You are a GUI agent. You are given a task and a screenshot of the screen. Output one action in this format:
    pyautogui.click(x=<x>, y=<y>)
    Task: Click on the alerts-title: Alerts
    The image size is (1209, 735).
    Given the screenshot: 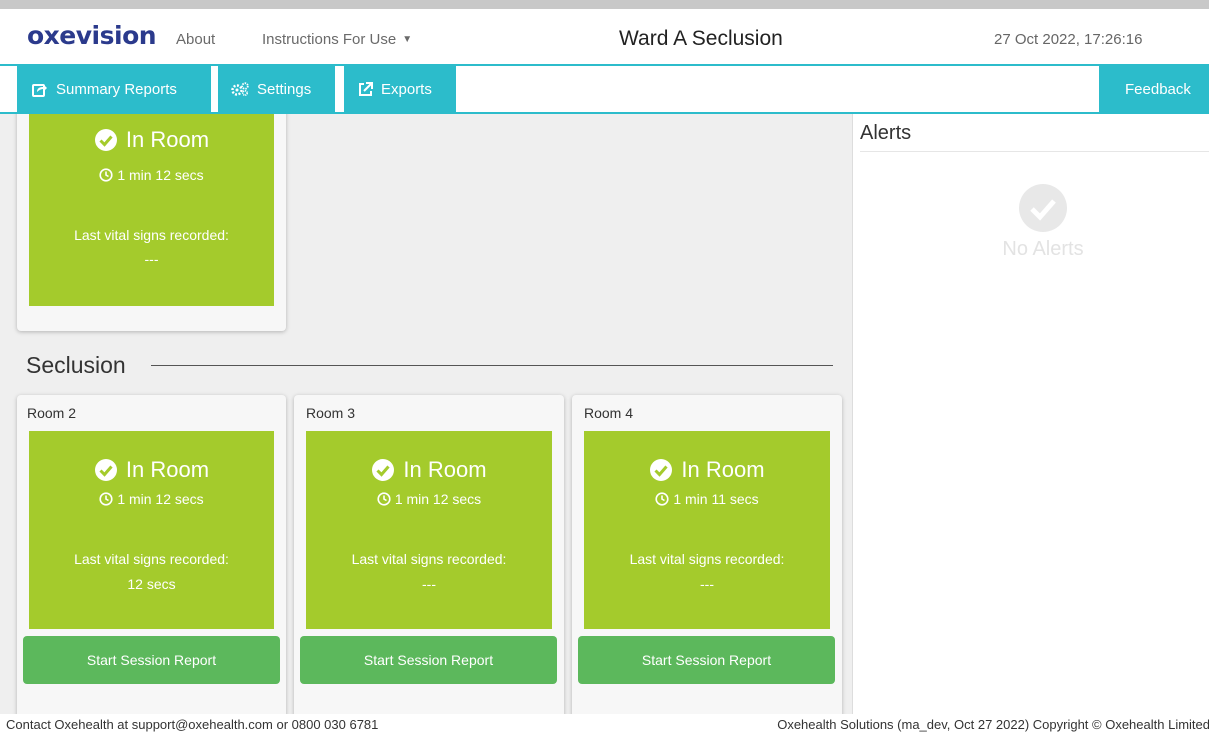 What is the action you would take?
    pyautogui.click(x=886, y=133)
    